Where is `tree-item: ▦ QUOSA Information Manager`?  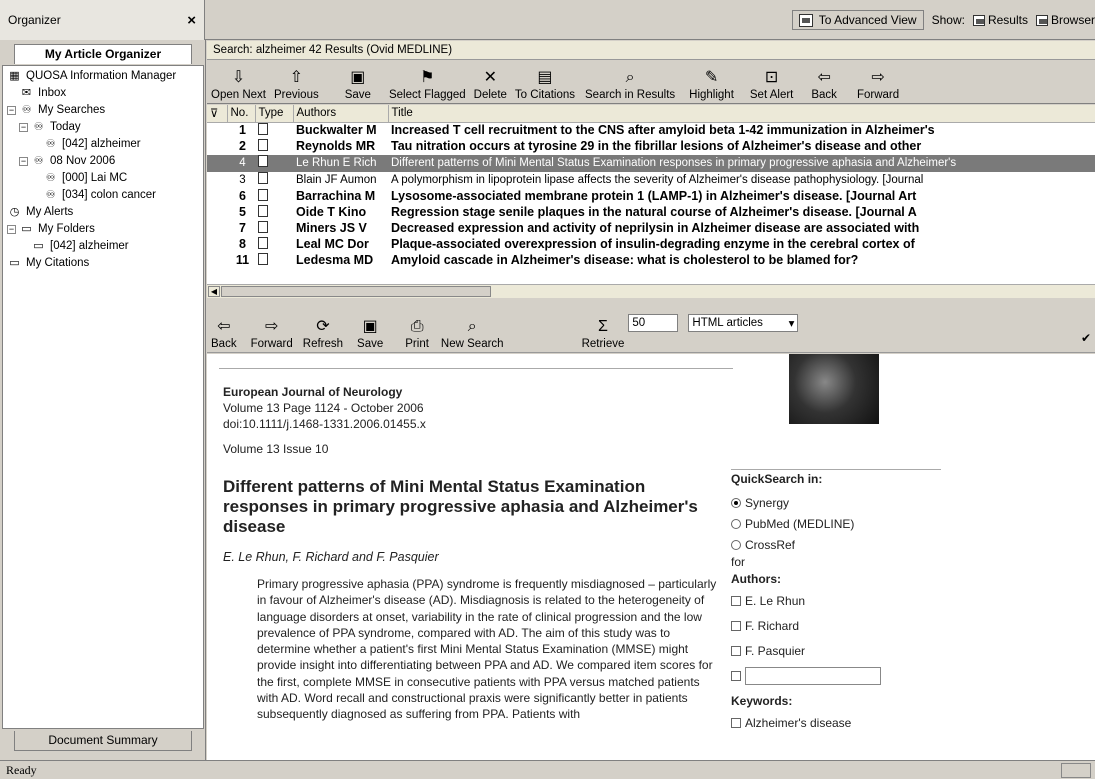
tree-item: ▦ QUOSA Information Manager is located at coordinates (103, 76).